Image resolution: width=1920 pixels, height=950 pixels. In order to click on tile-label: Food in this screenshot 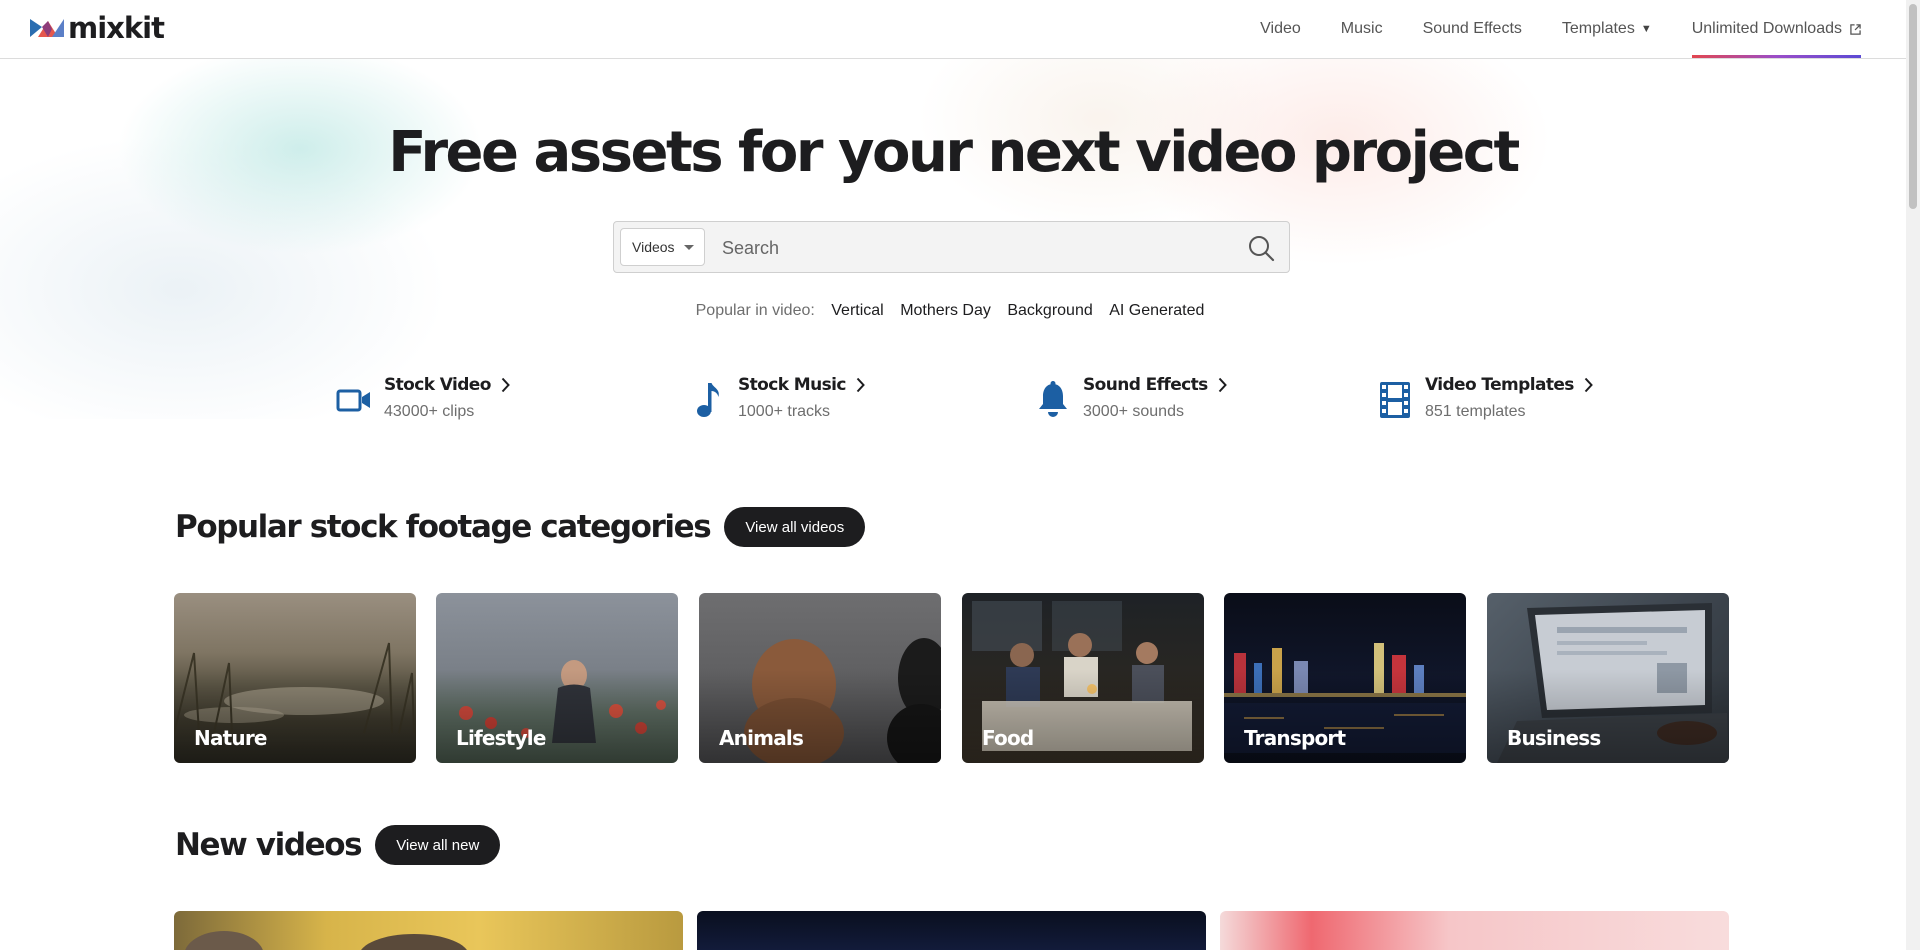, I will do `click(1008, 738)`.